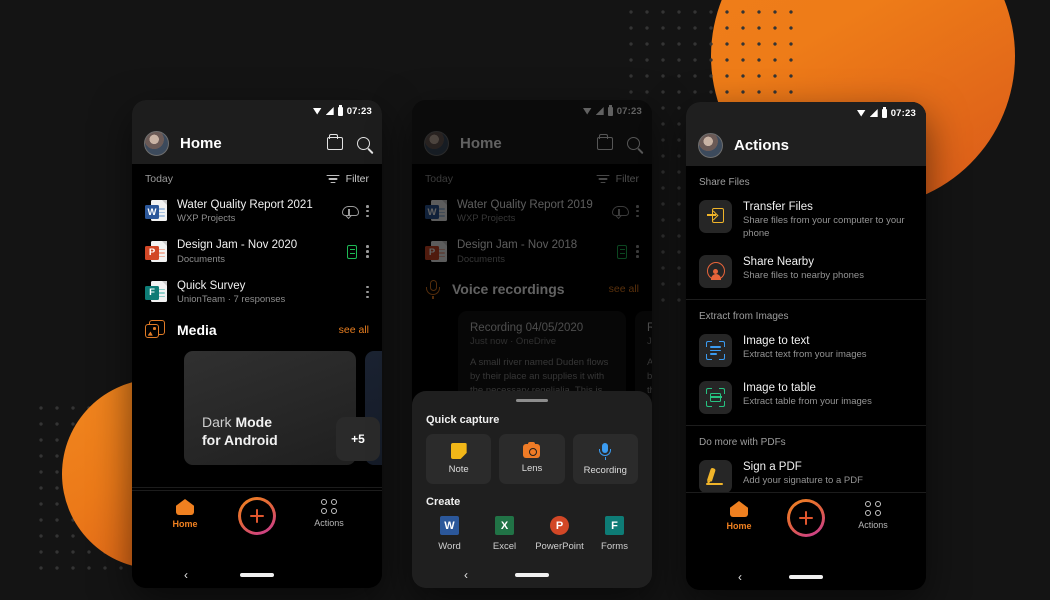 This screenshot has width=1050, height=600. What do you see at coordinates (231, 300) in the screenshot?
I see `file-subtitle: UnionTeam · 7 responses` at bounding box center [231, 300].